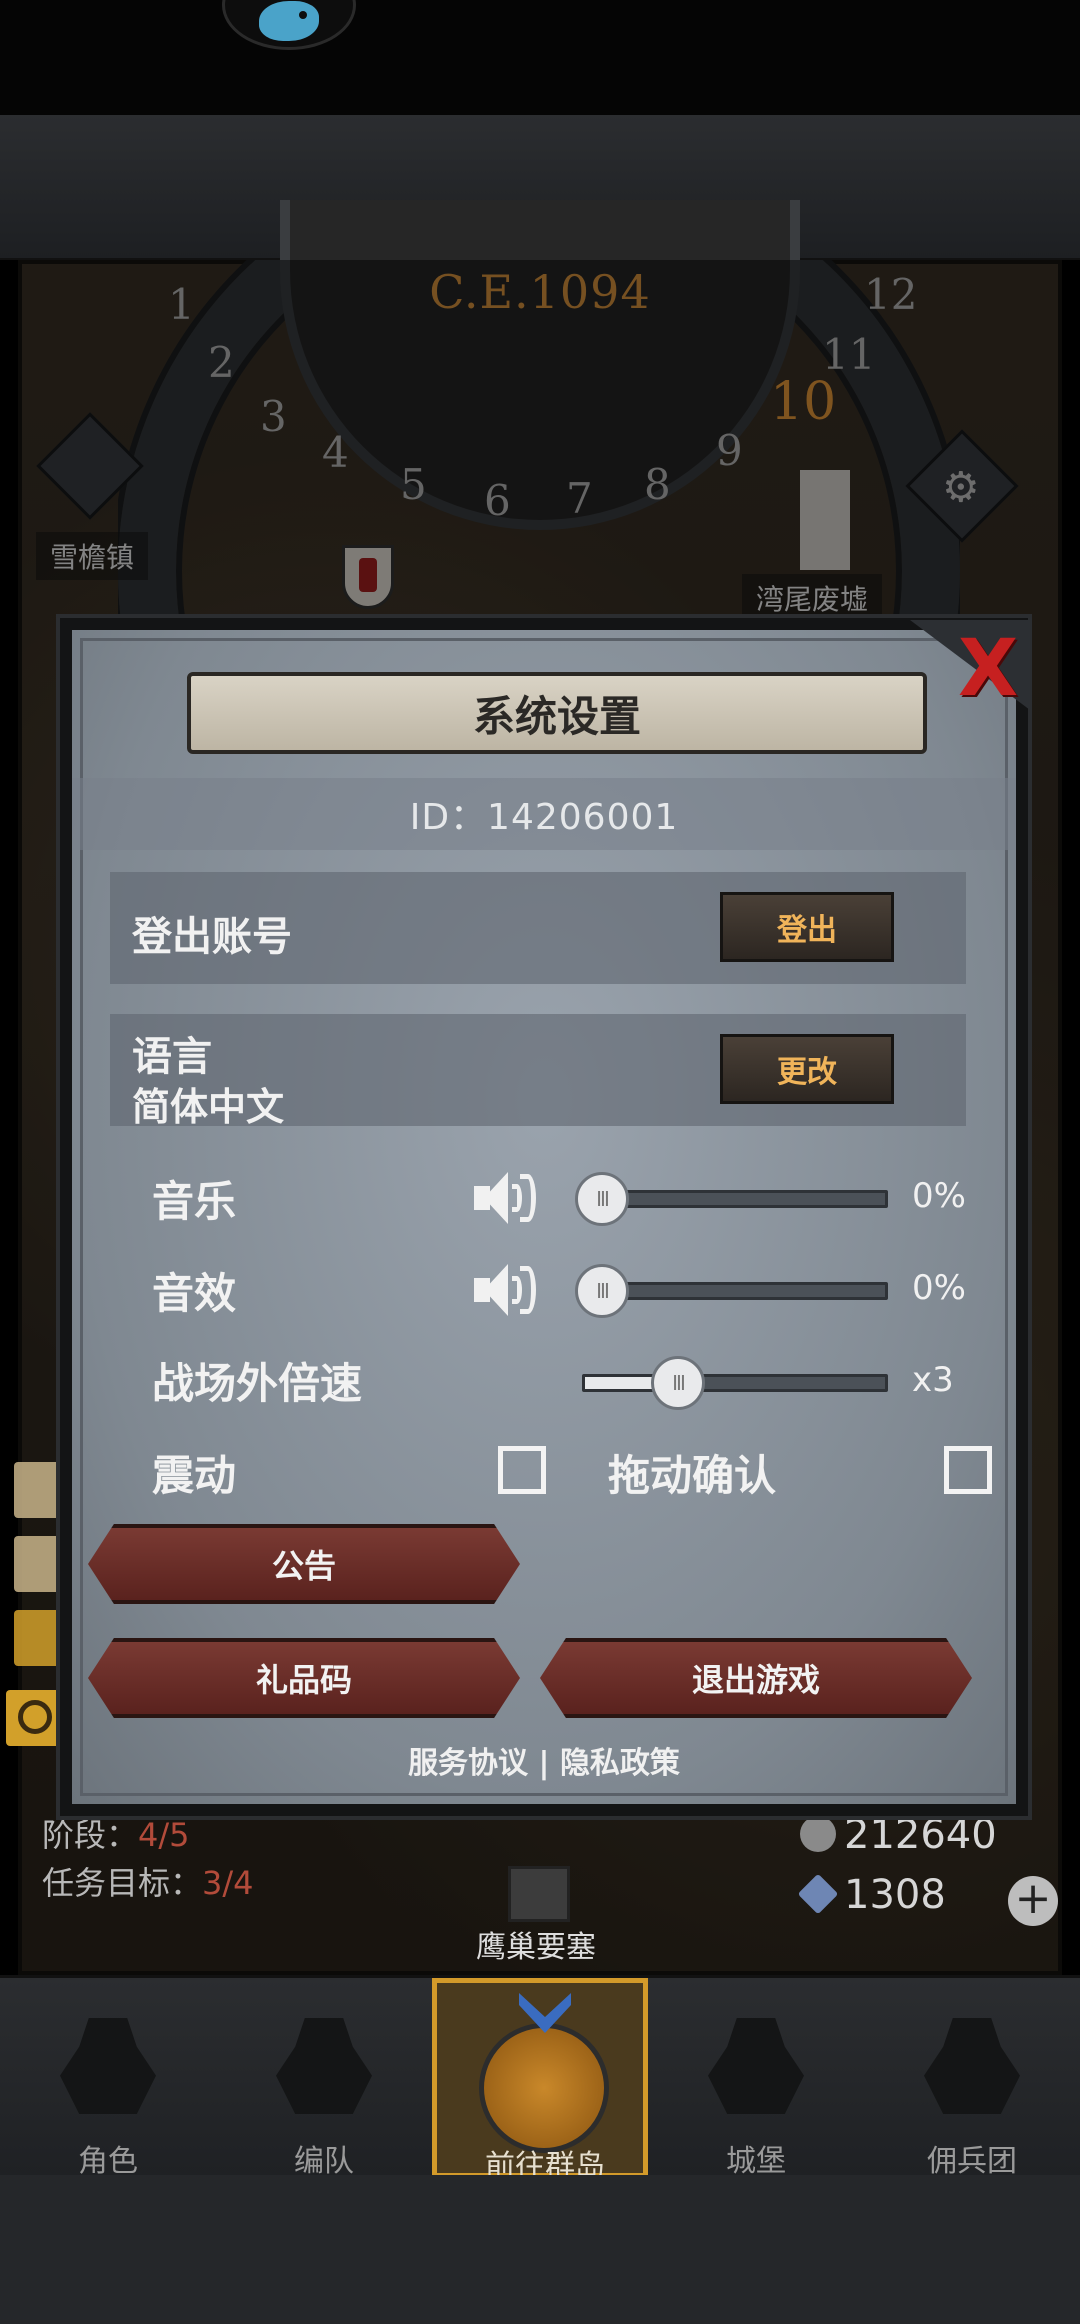 The width and height of the screenshot is (1080, 2324). I want to click on nav-item-character: 角色, so click(108, 2078).